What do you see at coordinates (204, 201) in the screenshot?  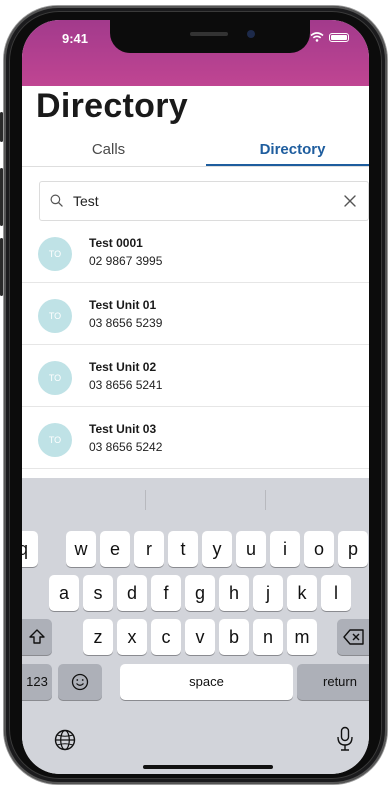 I see `search-field: Test` at bounding box center [204, 201].